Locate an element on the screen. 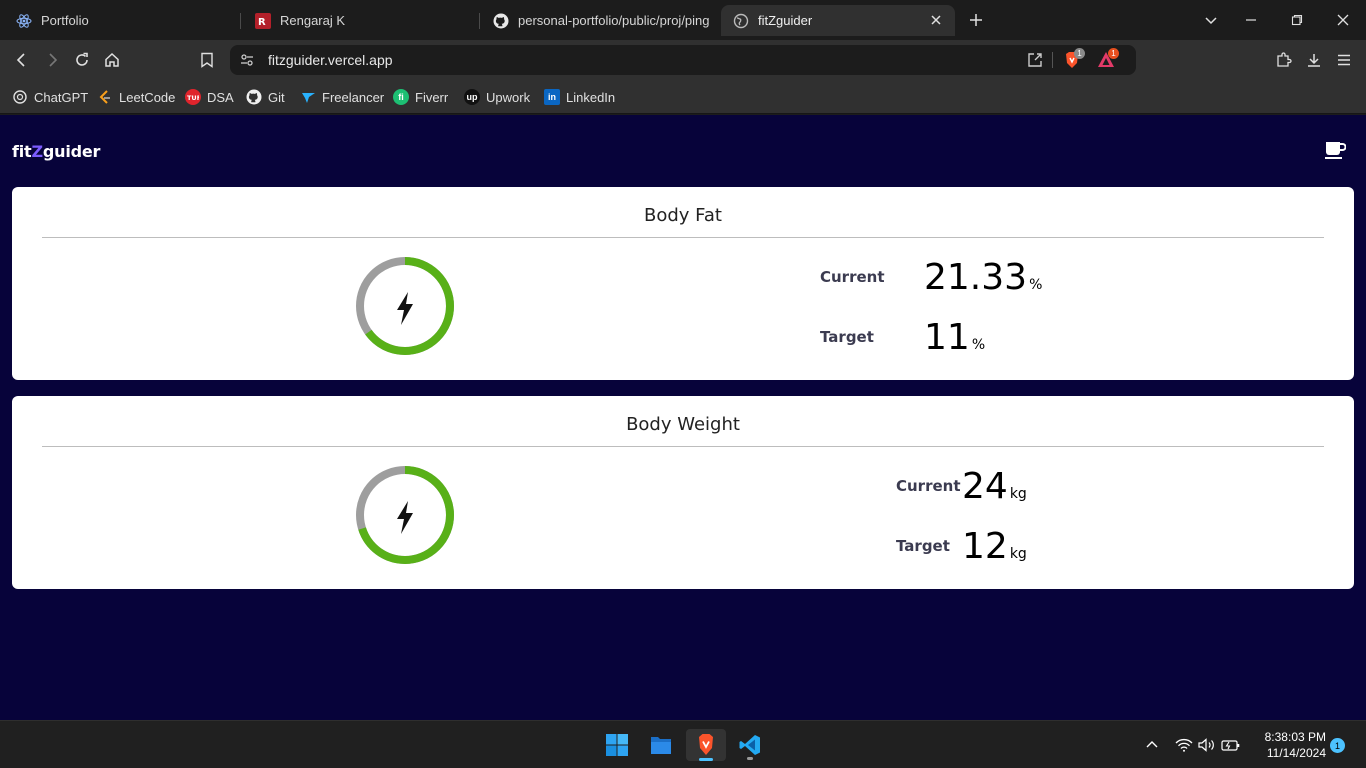 The width and height of the screenshot is (1366, 768). tab-title: Rengaraj K is located at coordinates (313, 20).